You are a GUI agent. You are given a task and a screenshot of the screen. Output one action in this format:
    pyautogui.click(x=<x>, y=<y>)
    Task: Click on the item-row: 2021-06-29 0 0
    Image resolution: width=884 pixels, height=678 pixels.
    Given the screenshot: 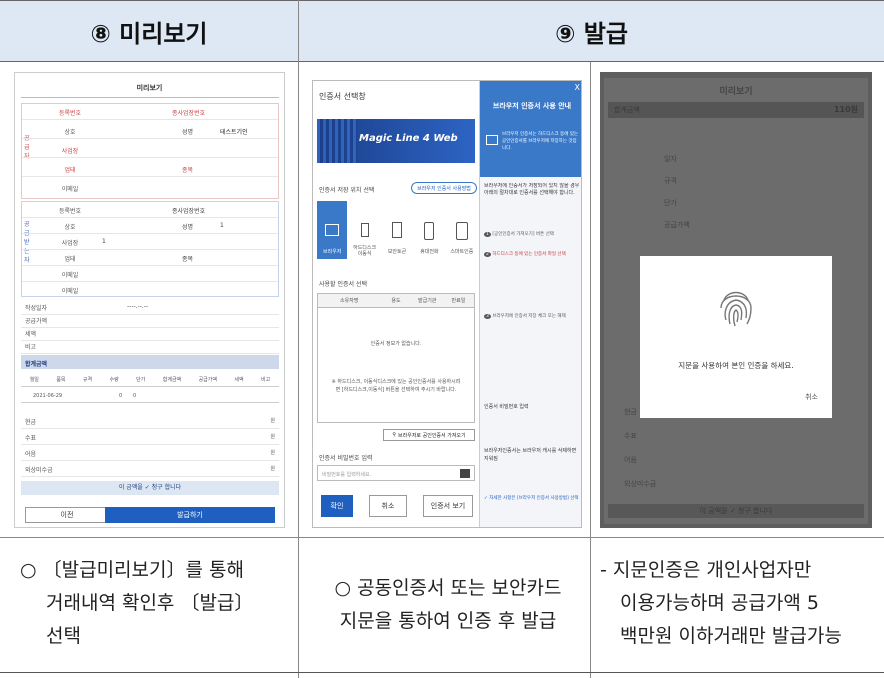 What is the action you would take?
    pyautogui.click(x=150, y=396)
    